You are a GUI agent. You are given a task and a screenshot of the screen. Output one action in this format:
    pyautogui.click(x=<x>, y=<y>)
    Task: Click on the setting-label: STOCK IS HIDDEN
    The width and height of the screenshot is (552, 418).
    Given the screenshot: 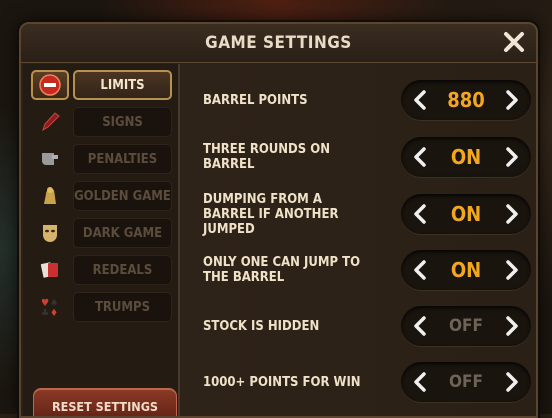 What is the action you would take?
    pyautogui.click(x=261, y=326)
    